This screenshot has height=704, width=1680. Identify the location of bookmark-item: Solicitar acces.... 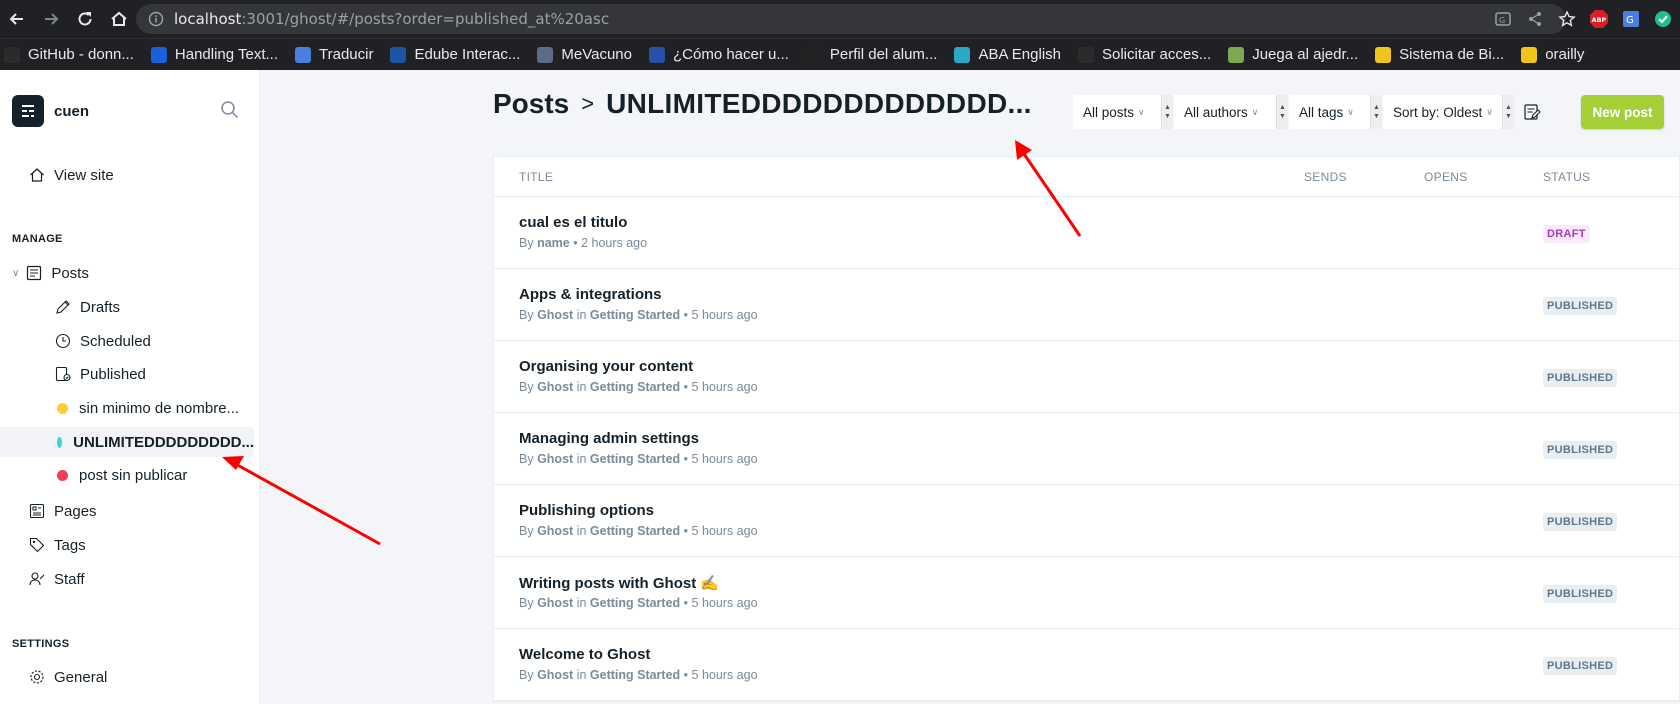
(1144, 54).